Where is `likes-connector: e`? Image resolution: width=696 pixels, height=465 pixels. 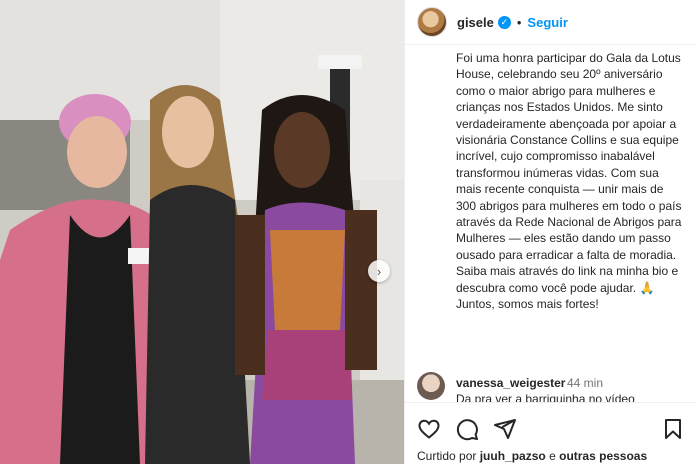
likes-connector: e is located at coordinates (552, 456).